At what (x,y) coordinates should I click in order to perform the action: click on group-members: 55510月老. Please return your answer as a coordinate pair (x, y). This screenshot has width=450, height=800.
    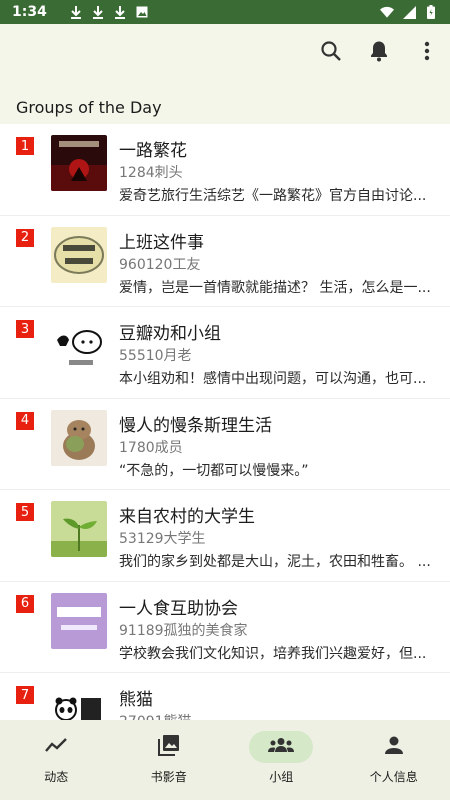
    Looking at the image, I should click on (155, 356).